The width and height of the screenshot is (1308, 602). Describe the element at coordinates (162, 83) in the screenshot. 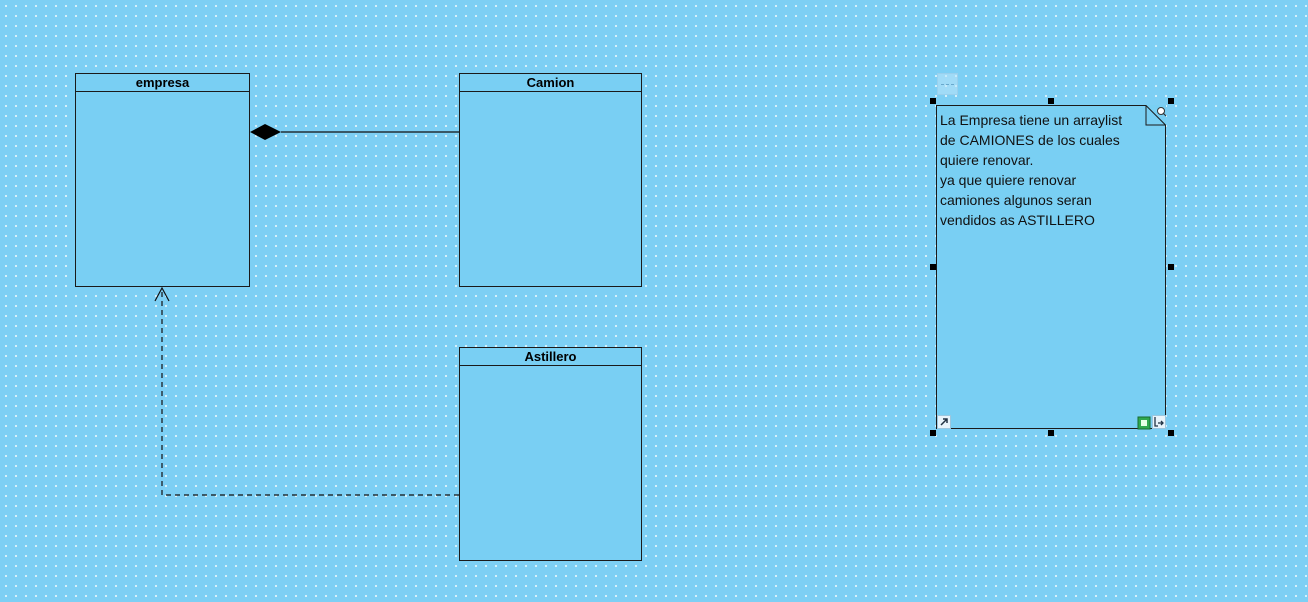

I see `class-name: empresa` at that location.